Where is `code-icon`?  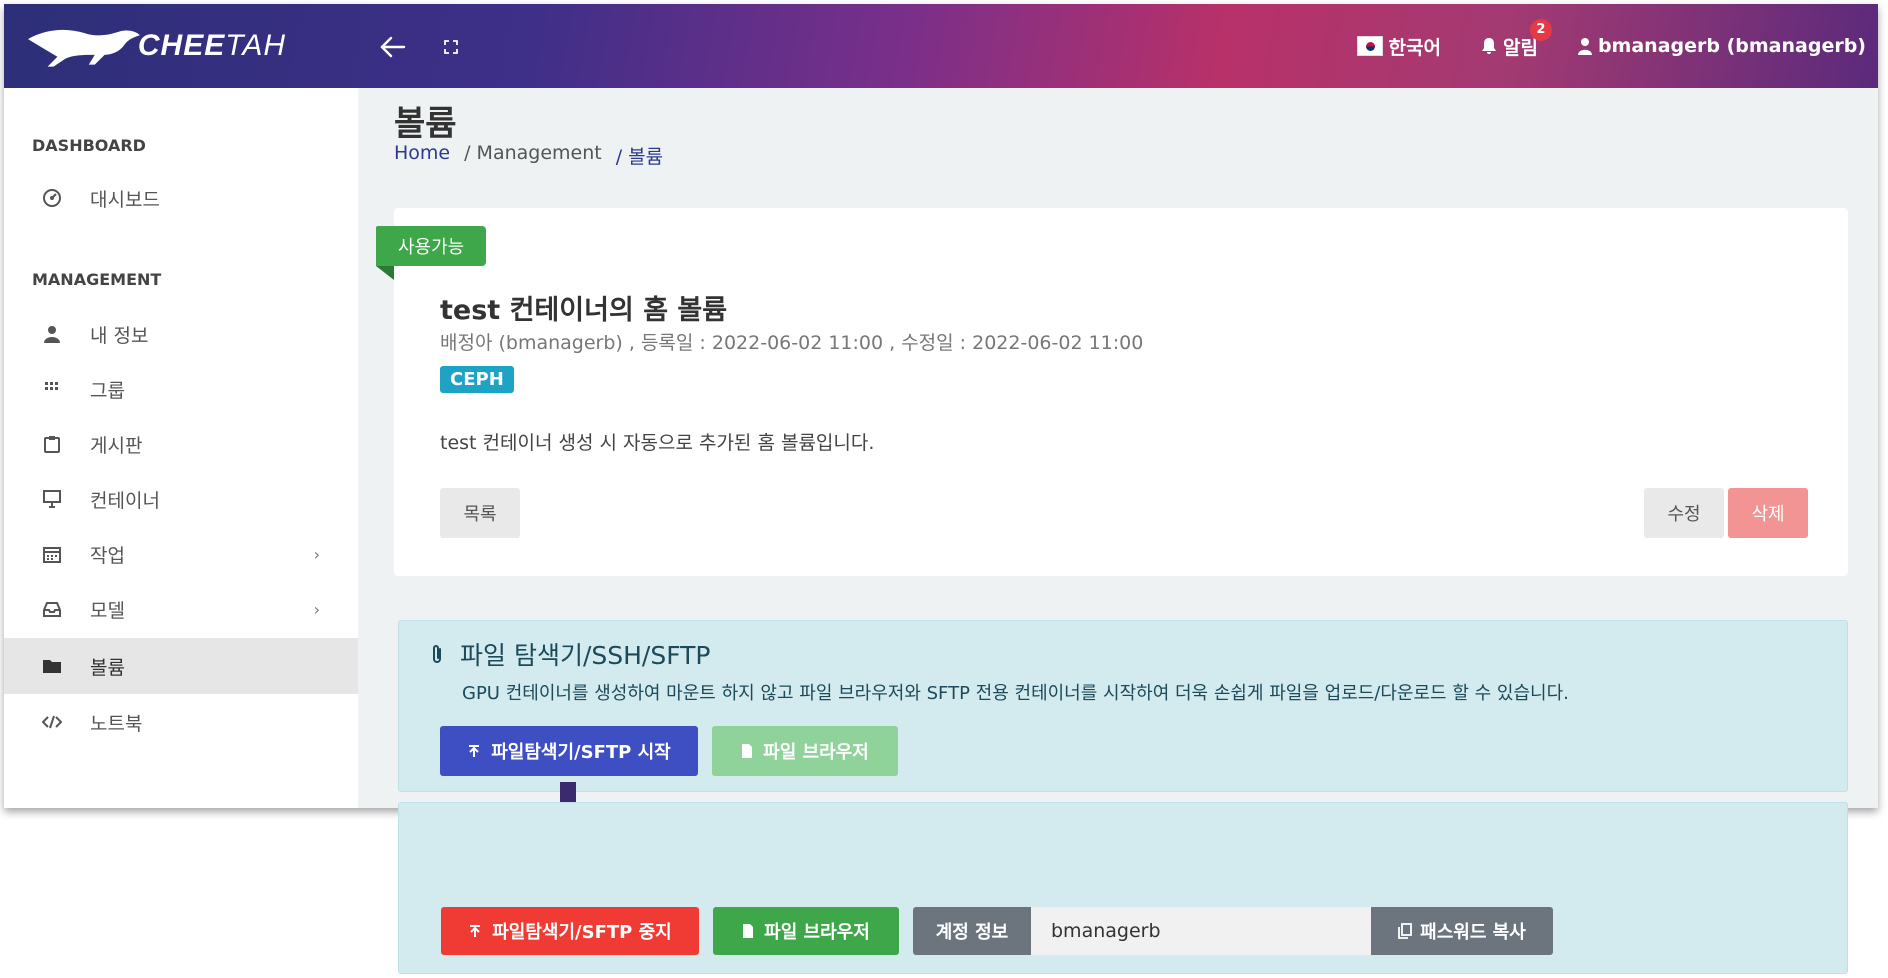 code-icon is located at coordinates (52, 722).